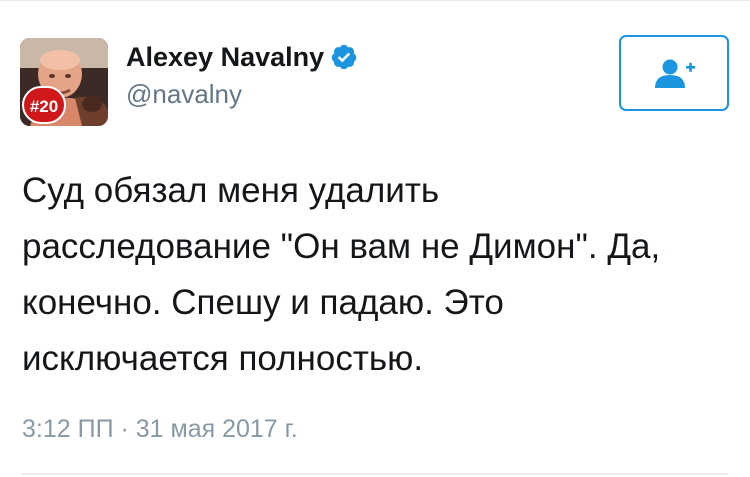 This screenshot has width=750, height=477. Describe the element at coordinates (184, 94) in the screenshot. I see `user-handle: @navalny` at that location.